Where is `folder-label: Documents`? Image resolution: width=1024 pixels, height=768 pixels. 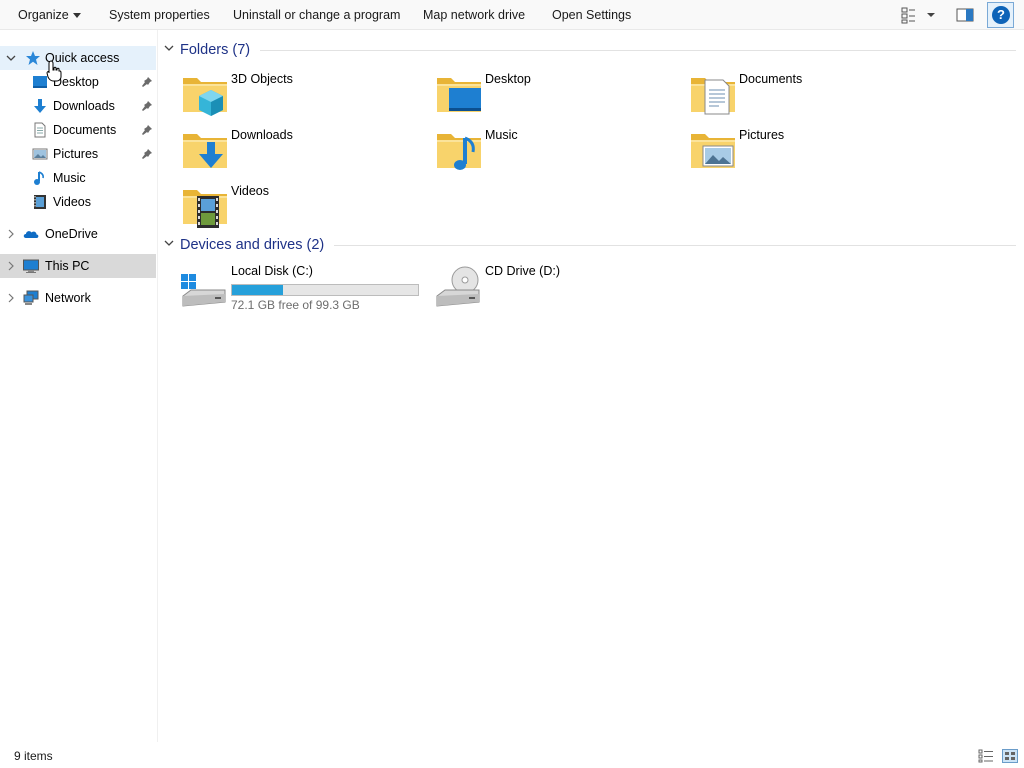
folder-label: Documents is located at coordinates (771, 79).